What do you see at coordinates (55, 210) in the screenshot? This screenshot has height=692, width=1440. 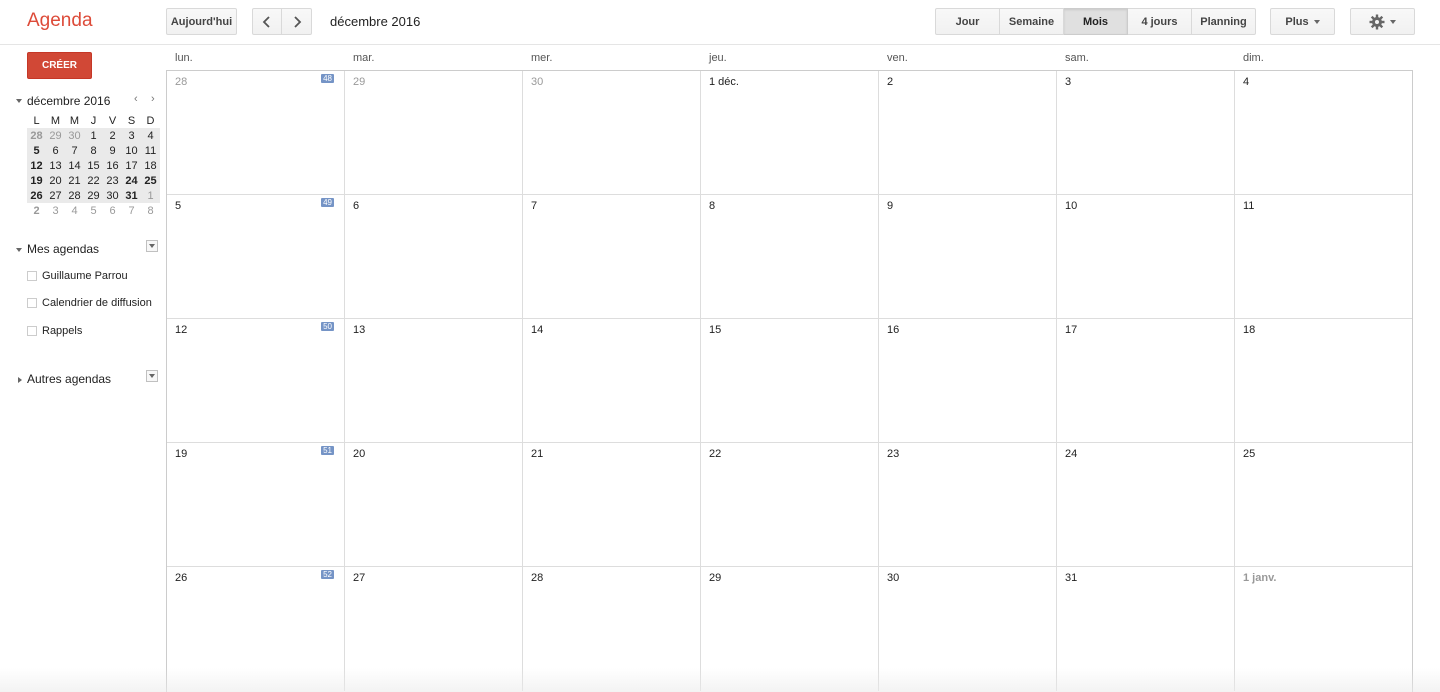 I see `mini-day: 3` at bounding box center [55, 210].